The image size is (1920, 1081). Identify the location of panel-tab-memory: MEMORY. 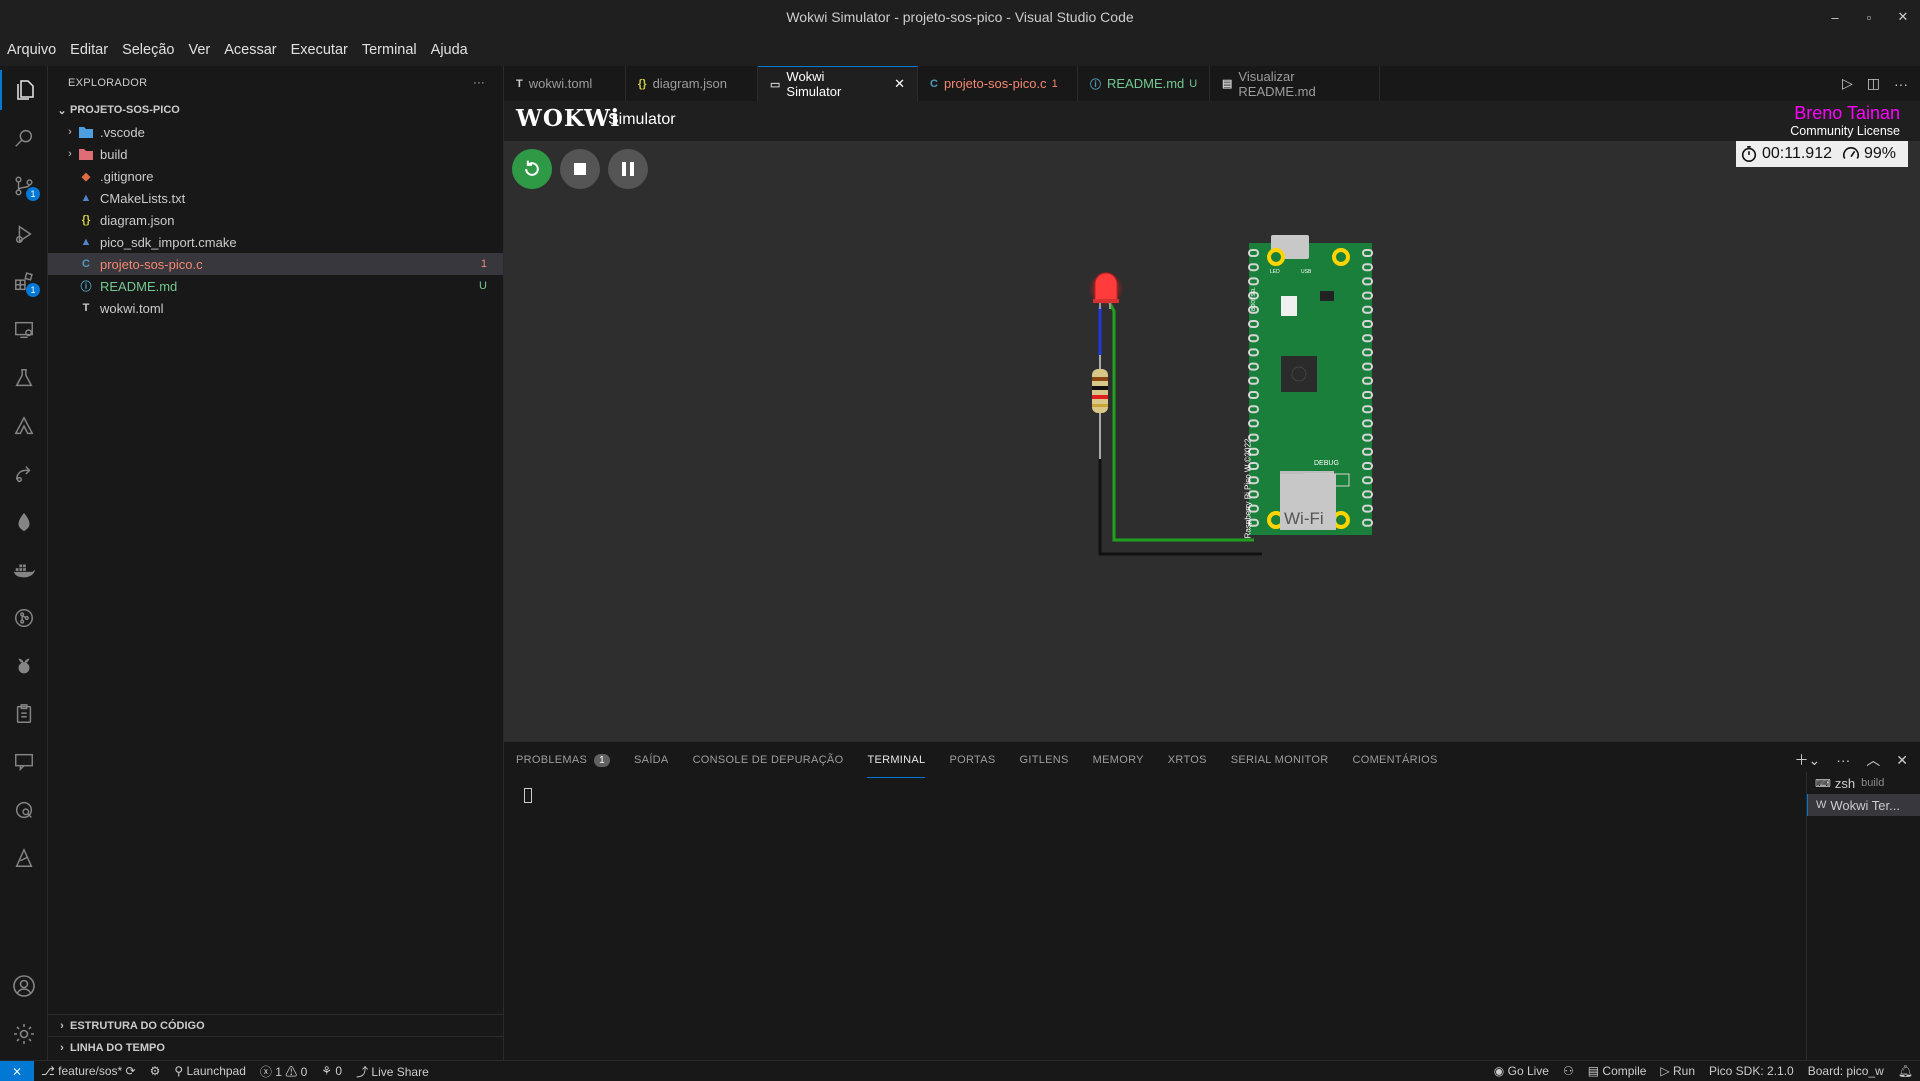
(1118, 760).